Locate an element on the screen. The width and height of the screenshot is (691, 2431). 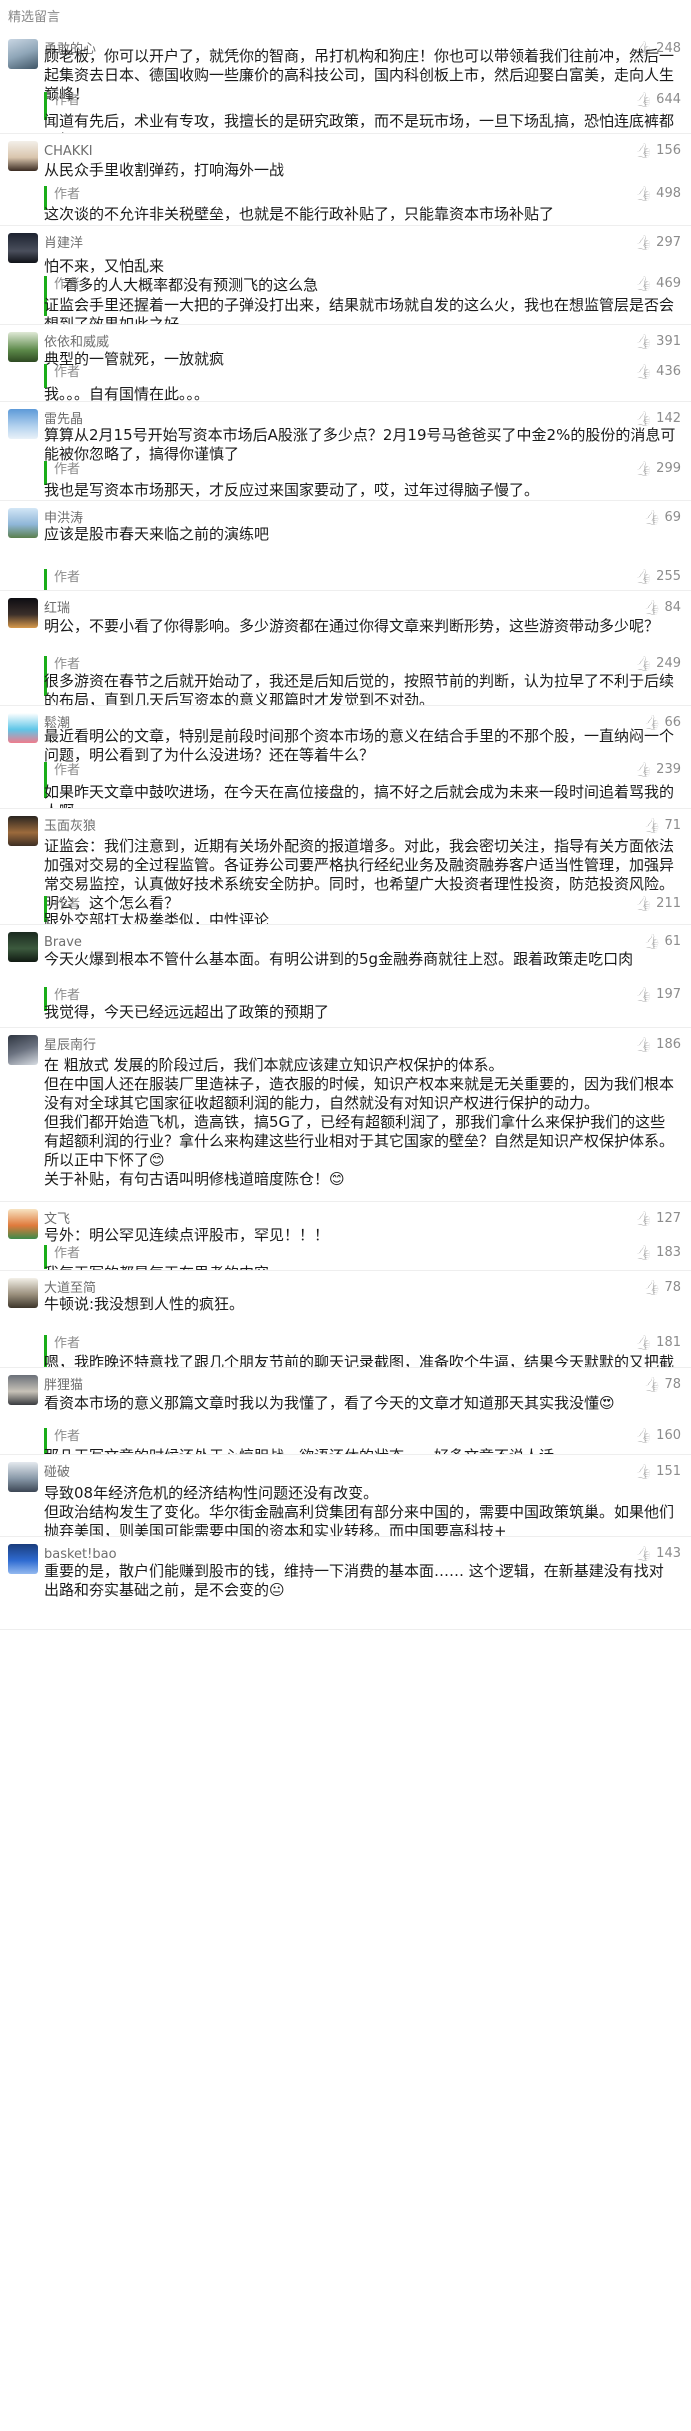
comment-like-button: 👍 143 is located at coordinates (658, 1553).